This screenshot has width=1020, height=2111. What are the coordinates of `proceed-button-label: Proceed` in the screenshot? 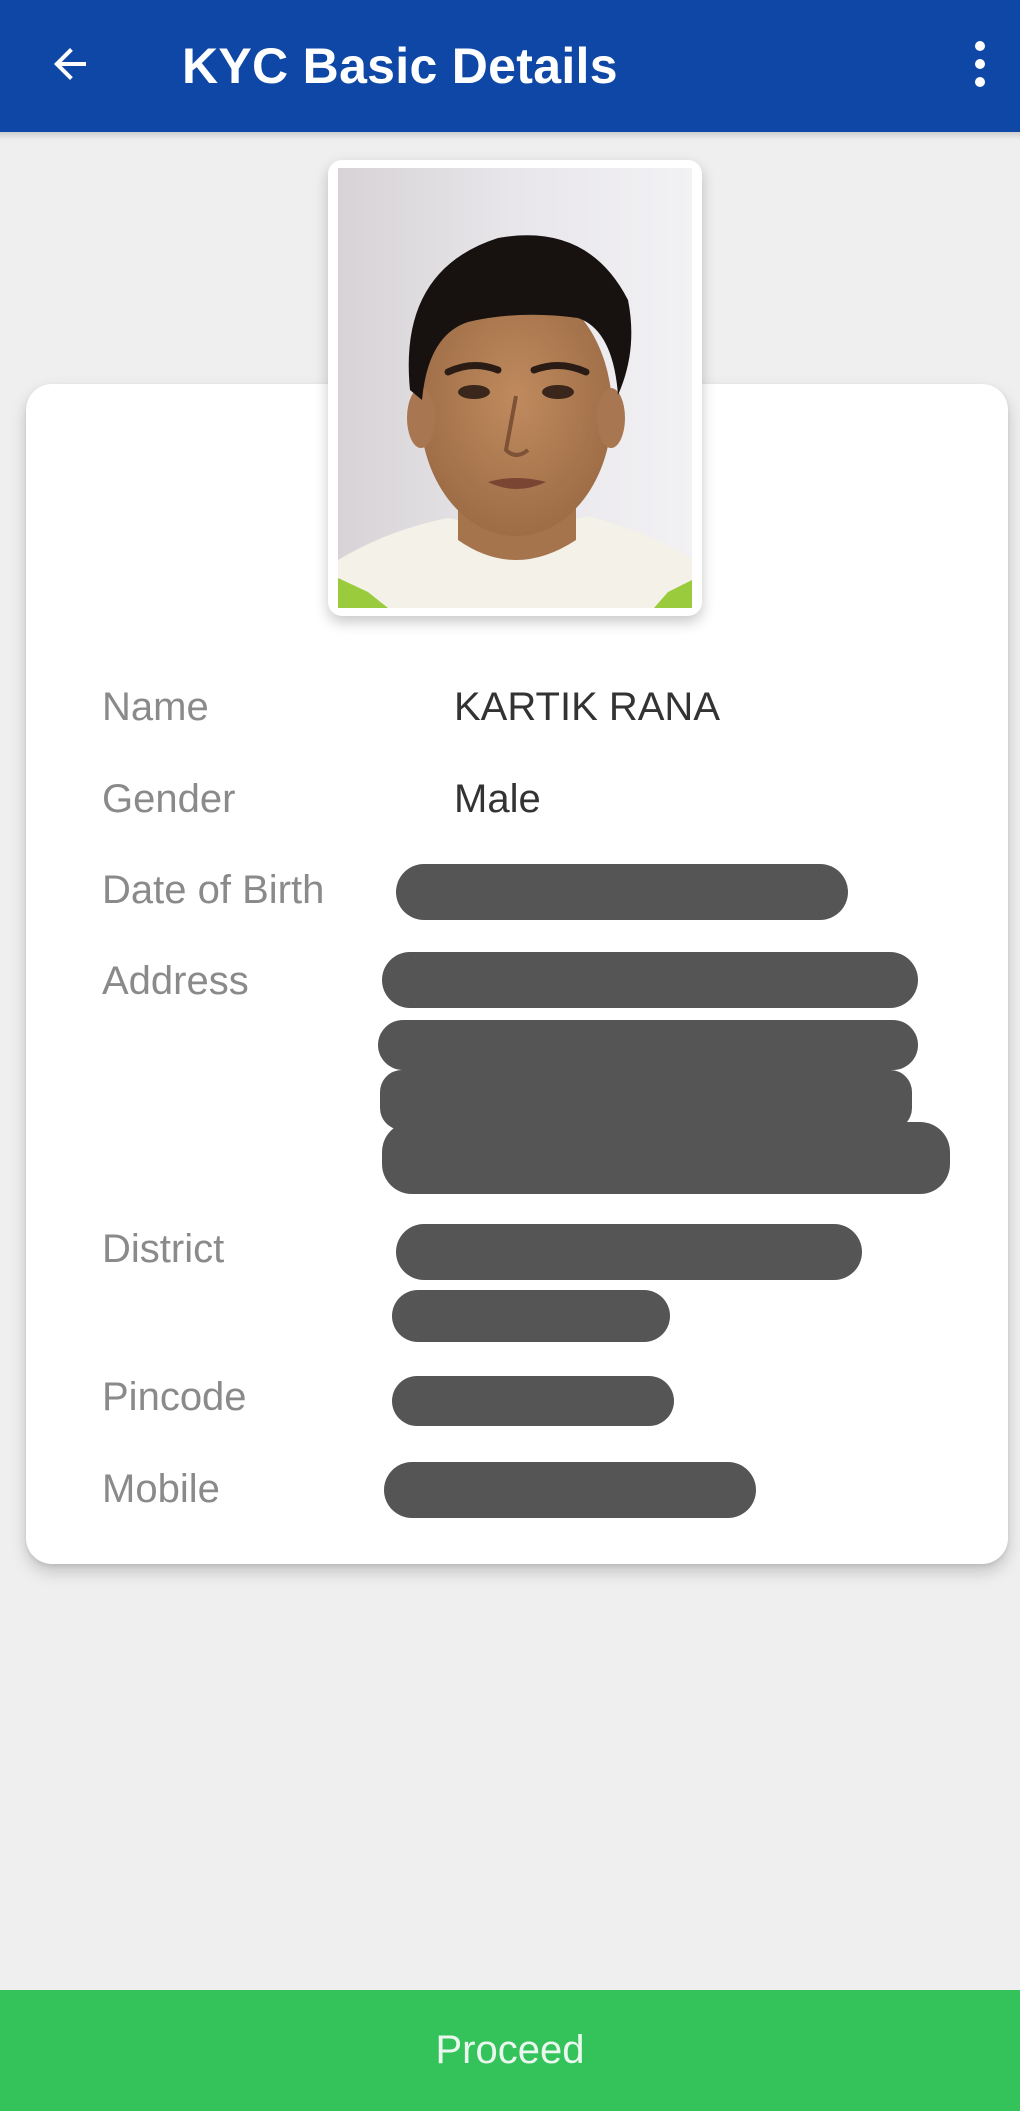 It's located at (510, 2050).